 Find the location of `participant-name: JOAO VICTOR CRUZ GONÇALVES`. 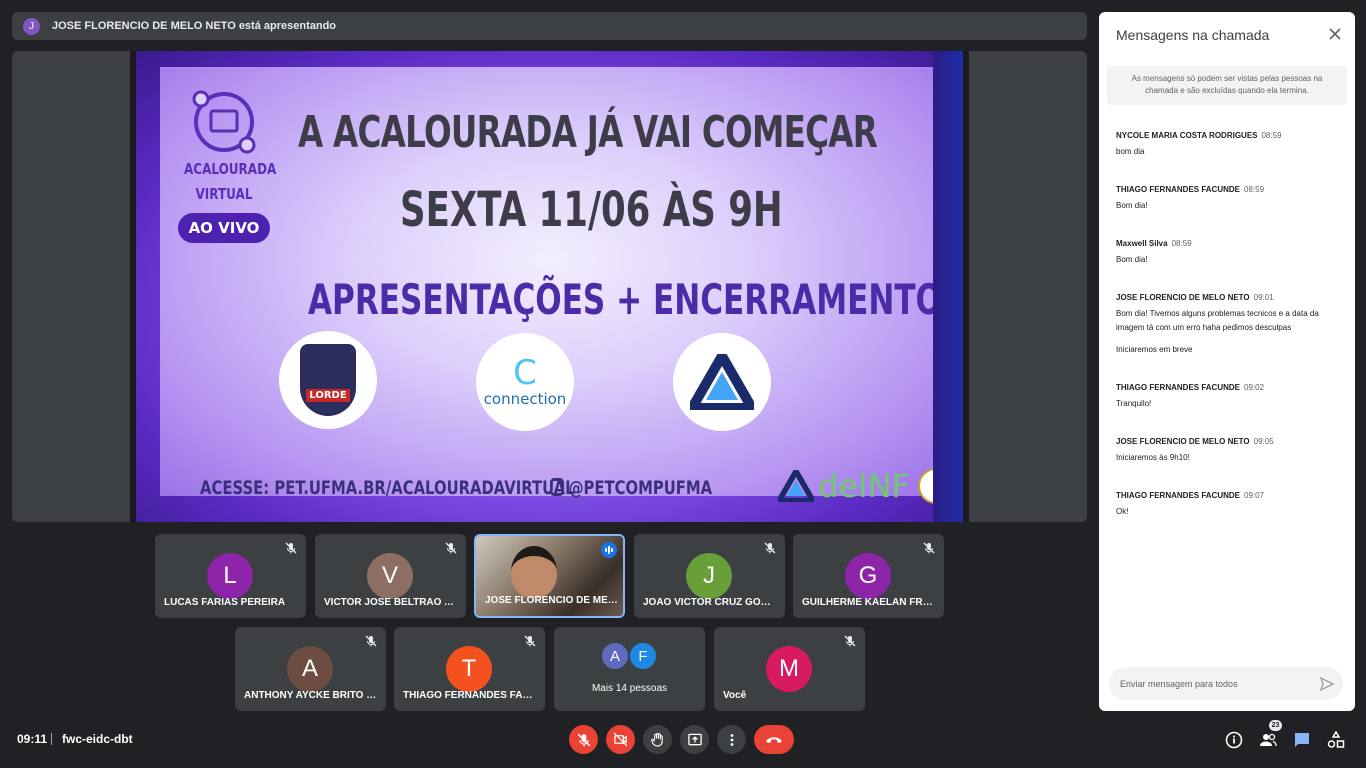

participant-name: JOAO VICTOR CRUZ GONÇALVES is located at coordinates (710, 602).